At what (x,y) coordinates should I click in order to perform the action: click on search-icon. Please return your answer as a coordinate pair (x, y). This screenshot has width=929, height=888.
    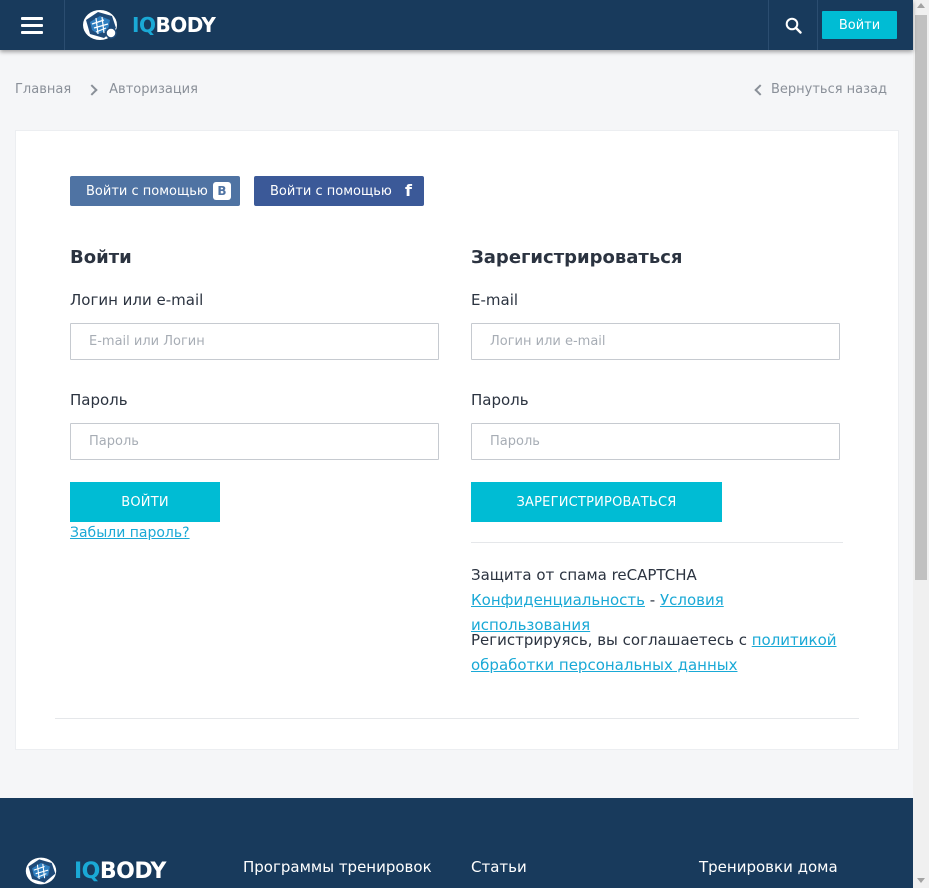
    Looking at the image, I should click on (793, 25).